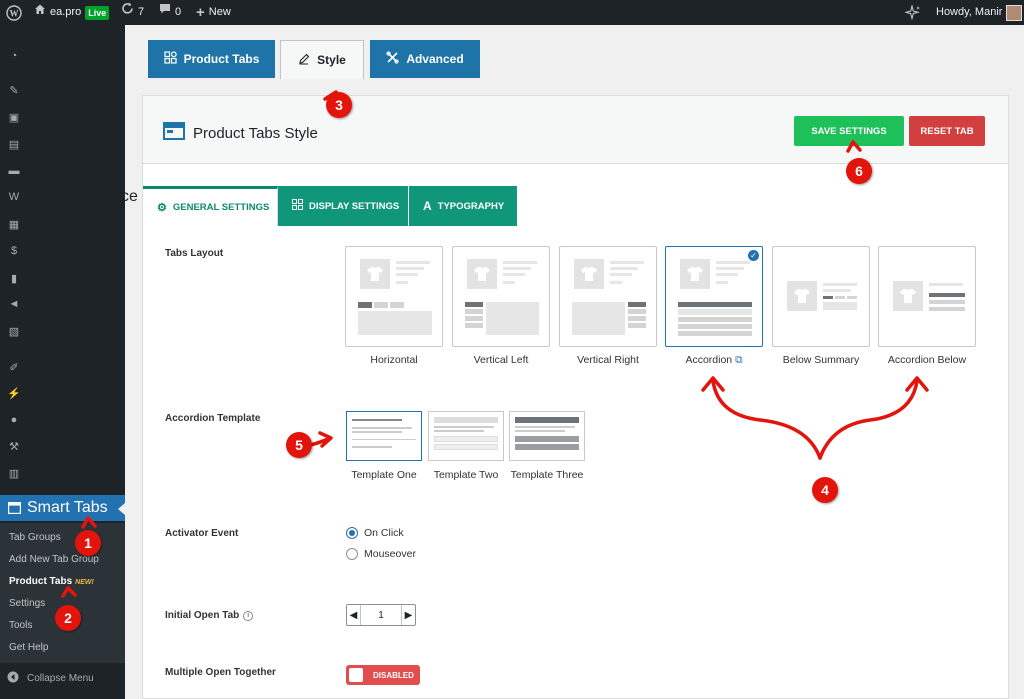 The height and width of the screenshot is (699, 1024). What do you see at coordinates (62, 278) in the screenshot?
I see `sidebar-item-analytics: ▮ Analytics` at bounding box center [62, 278].